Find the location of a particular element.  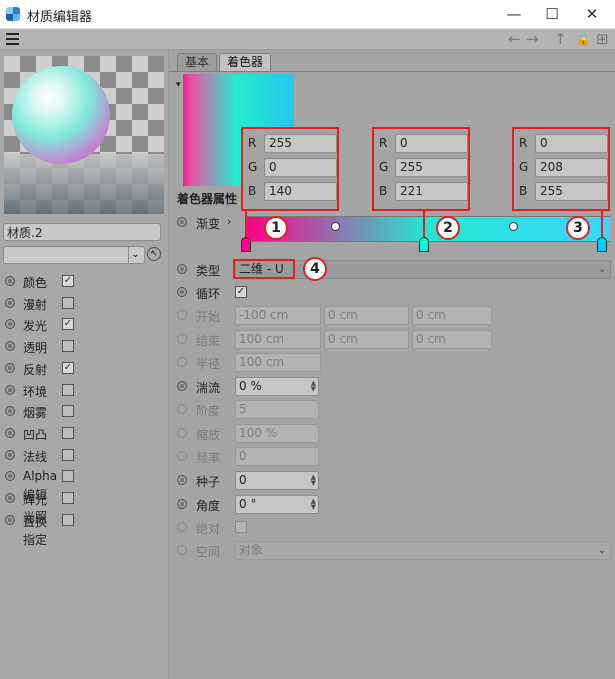

lock-icon: 🔒 is located at coordinates (583, 39).